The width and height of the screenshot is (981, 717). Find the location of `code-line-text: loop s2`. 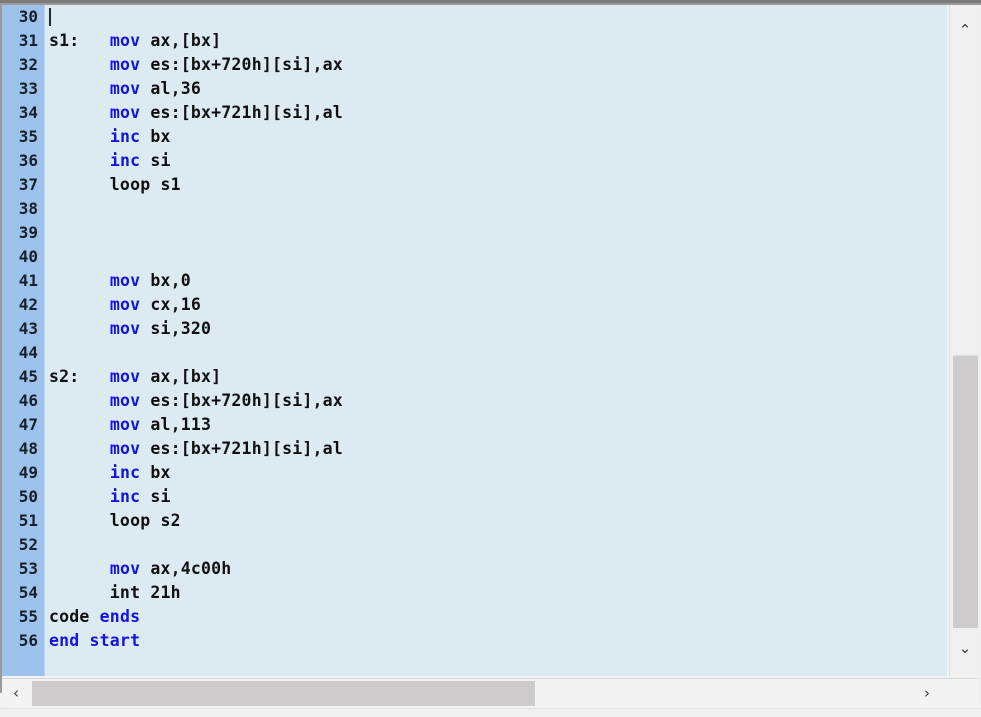

code-line-text: loop s2 is located at coordinates (115, 521).